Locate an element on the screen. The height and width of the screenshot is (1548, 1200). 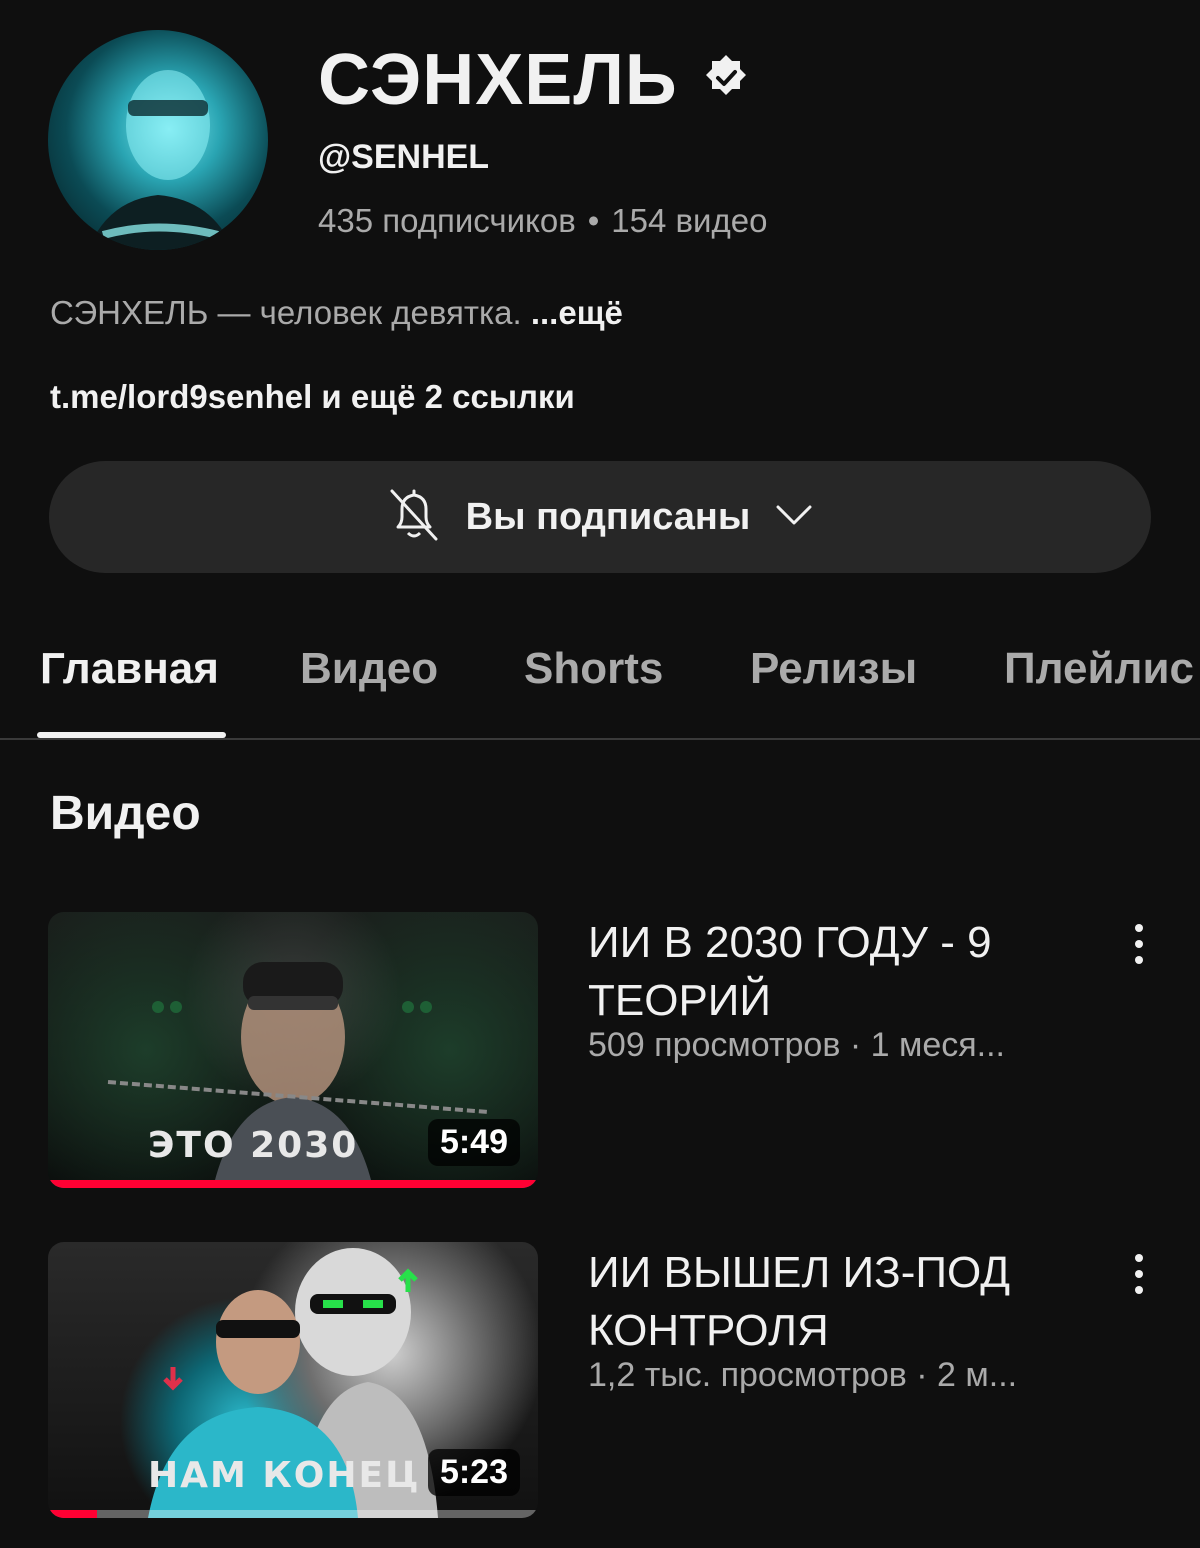
watch-progress-track is located at coordinates (293, 1514).